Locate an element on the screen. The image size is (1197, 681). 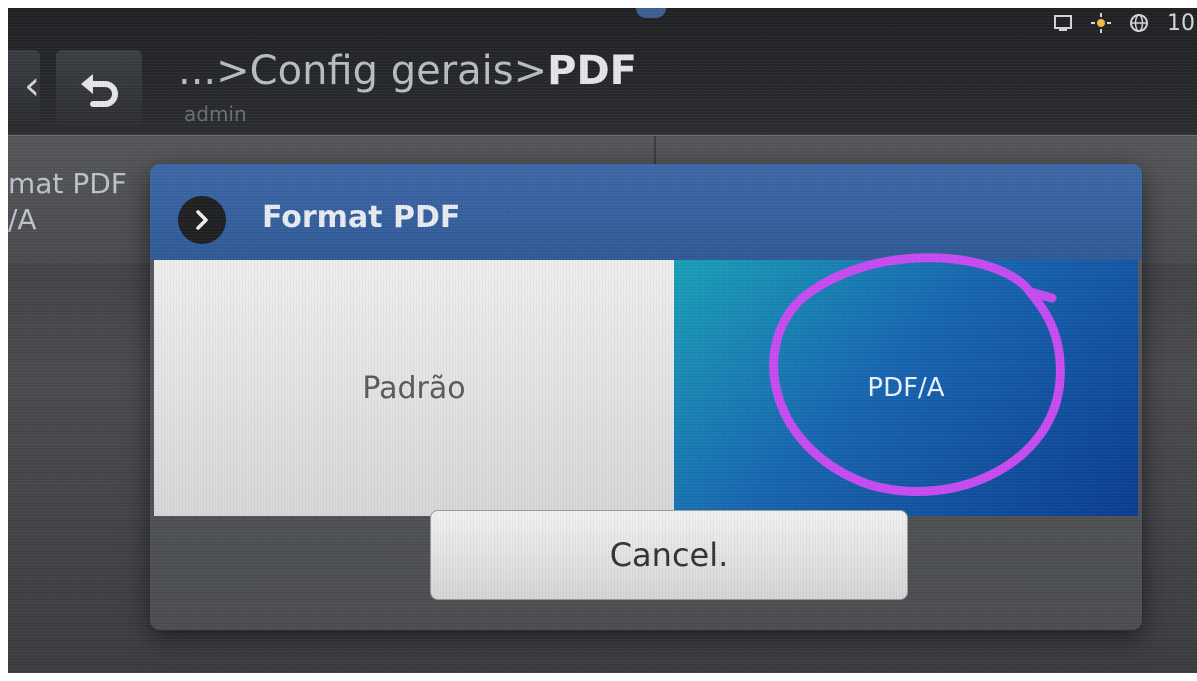
chevron-right-icon is located at coordinates (202, 220).